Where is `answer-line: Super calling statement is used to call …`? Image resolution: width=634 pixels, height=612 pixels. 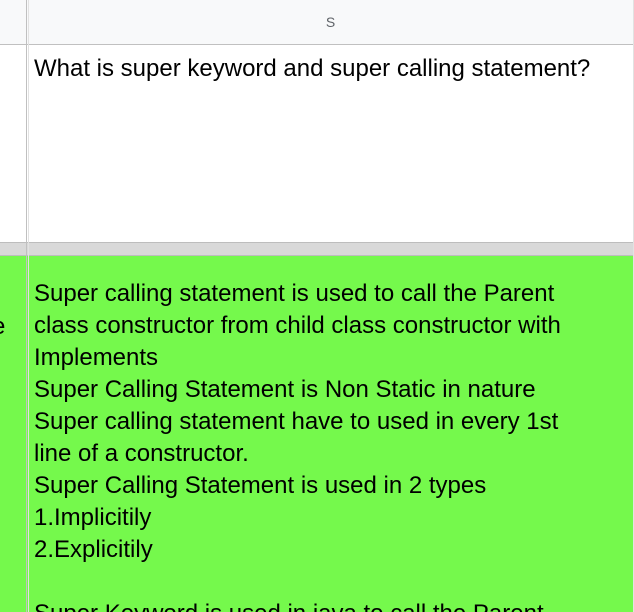
answer-line: Super calling statement is used to call … is located at coordinates (294, 293).